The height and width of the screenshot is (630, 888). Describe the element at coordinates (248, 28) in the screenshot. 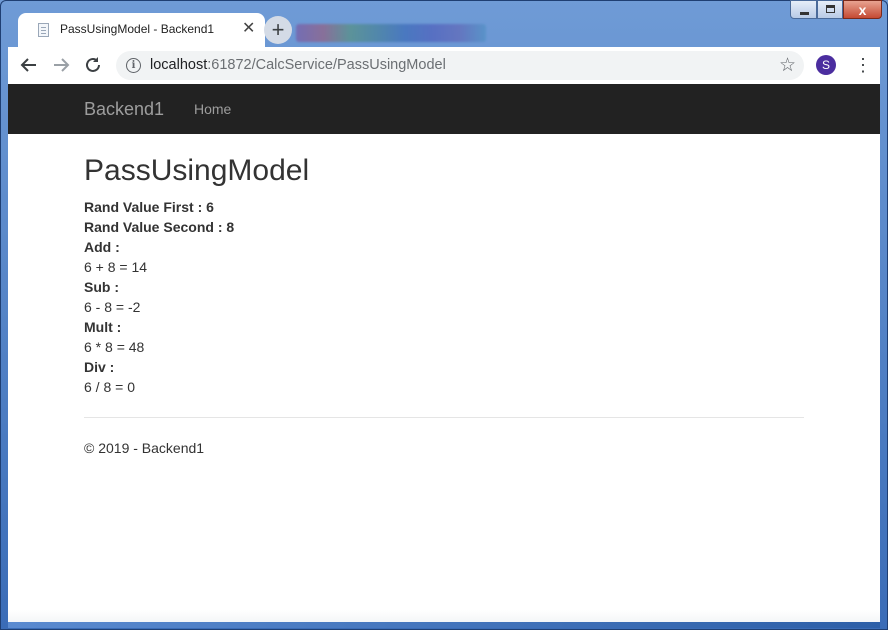

I see `tab-close-icon: ✕` at that location.